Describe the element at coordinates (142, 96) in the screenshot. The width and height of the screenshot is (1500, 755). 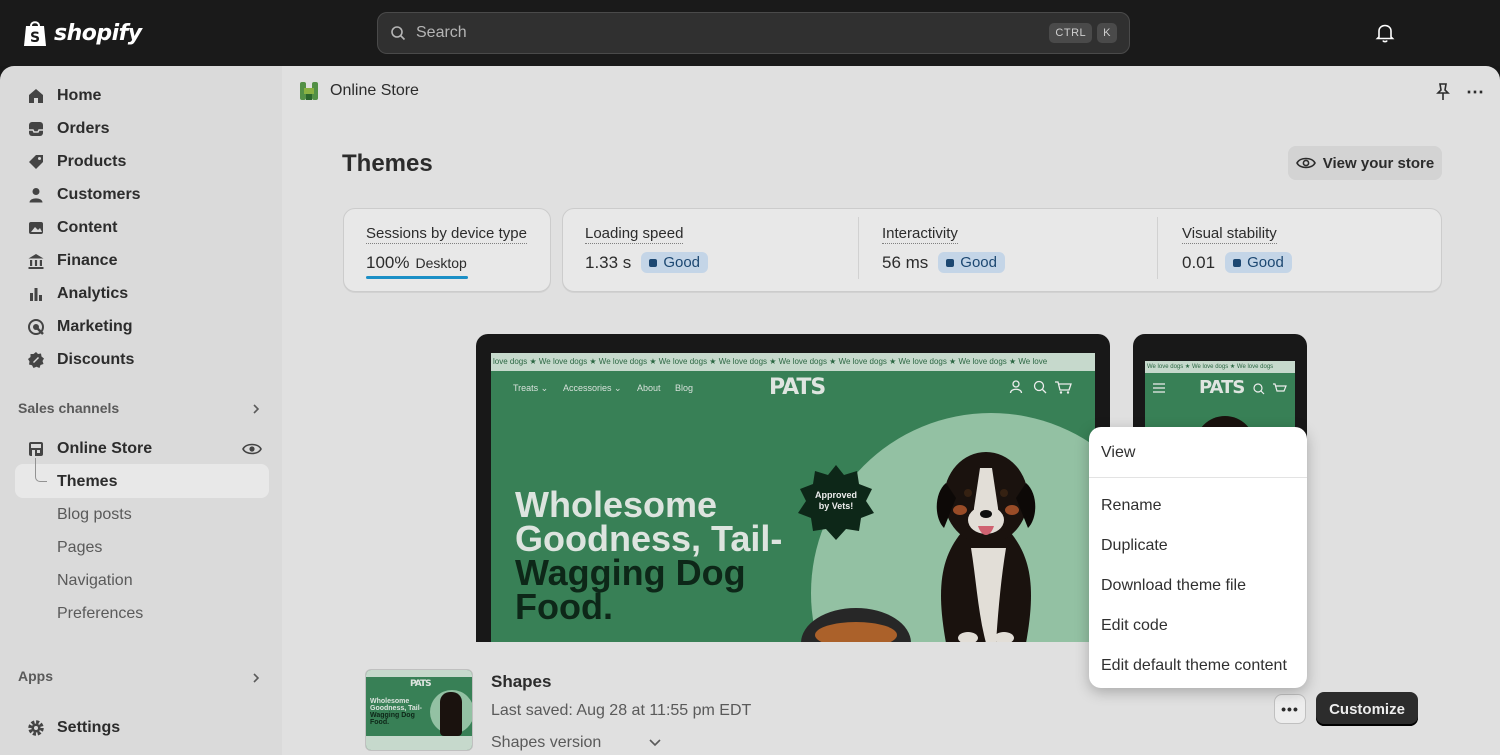
I see `sidebar-item-home: Home` at that location.